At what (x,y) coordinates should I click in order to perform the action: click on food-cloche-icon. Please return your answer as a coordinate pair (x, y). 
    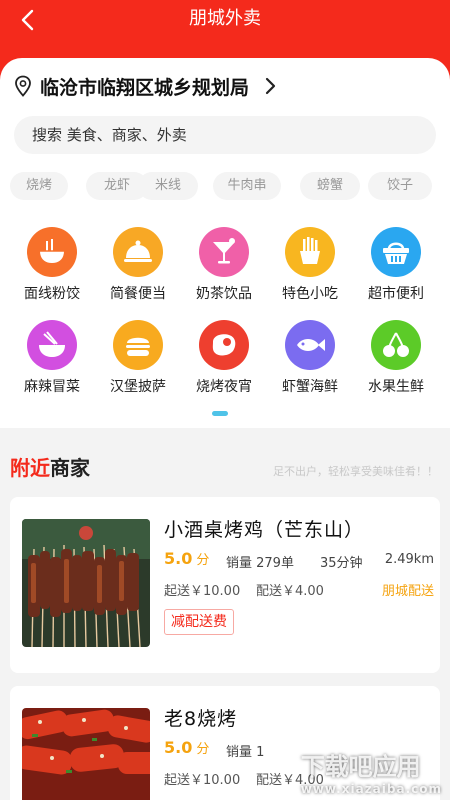
    Looking at the image, I should click on (138, 252).